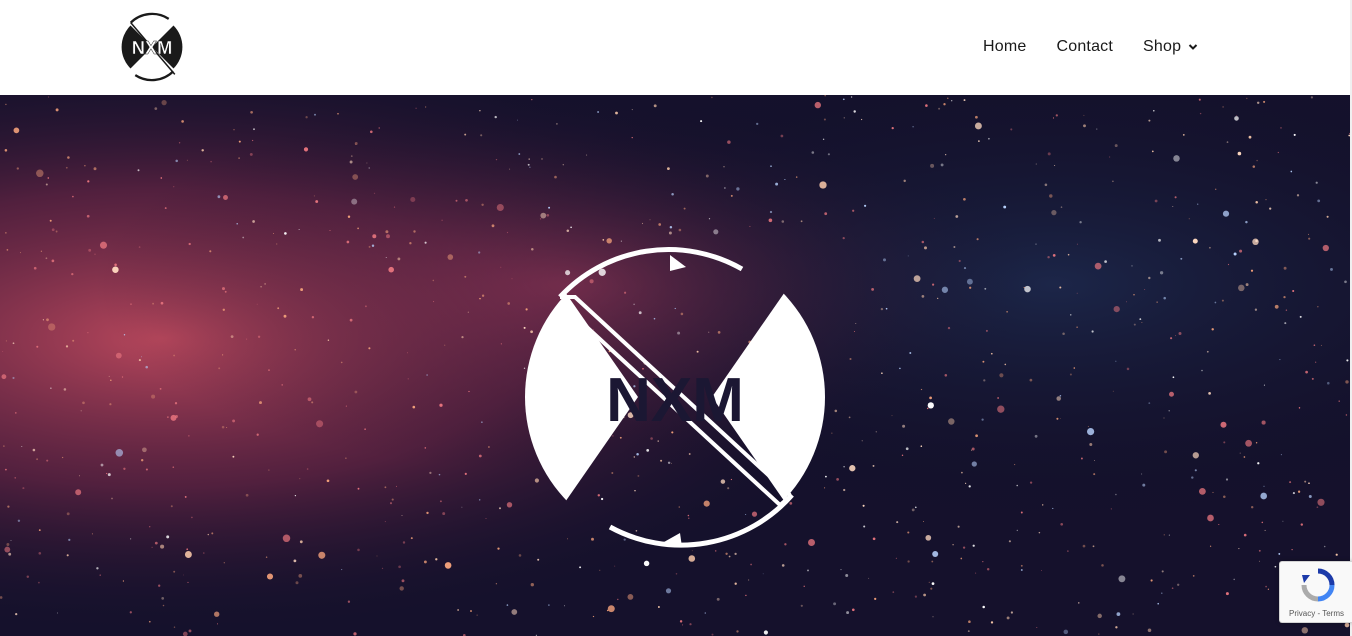  I want to click on chevron-down-icon, so click(1193, 47).